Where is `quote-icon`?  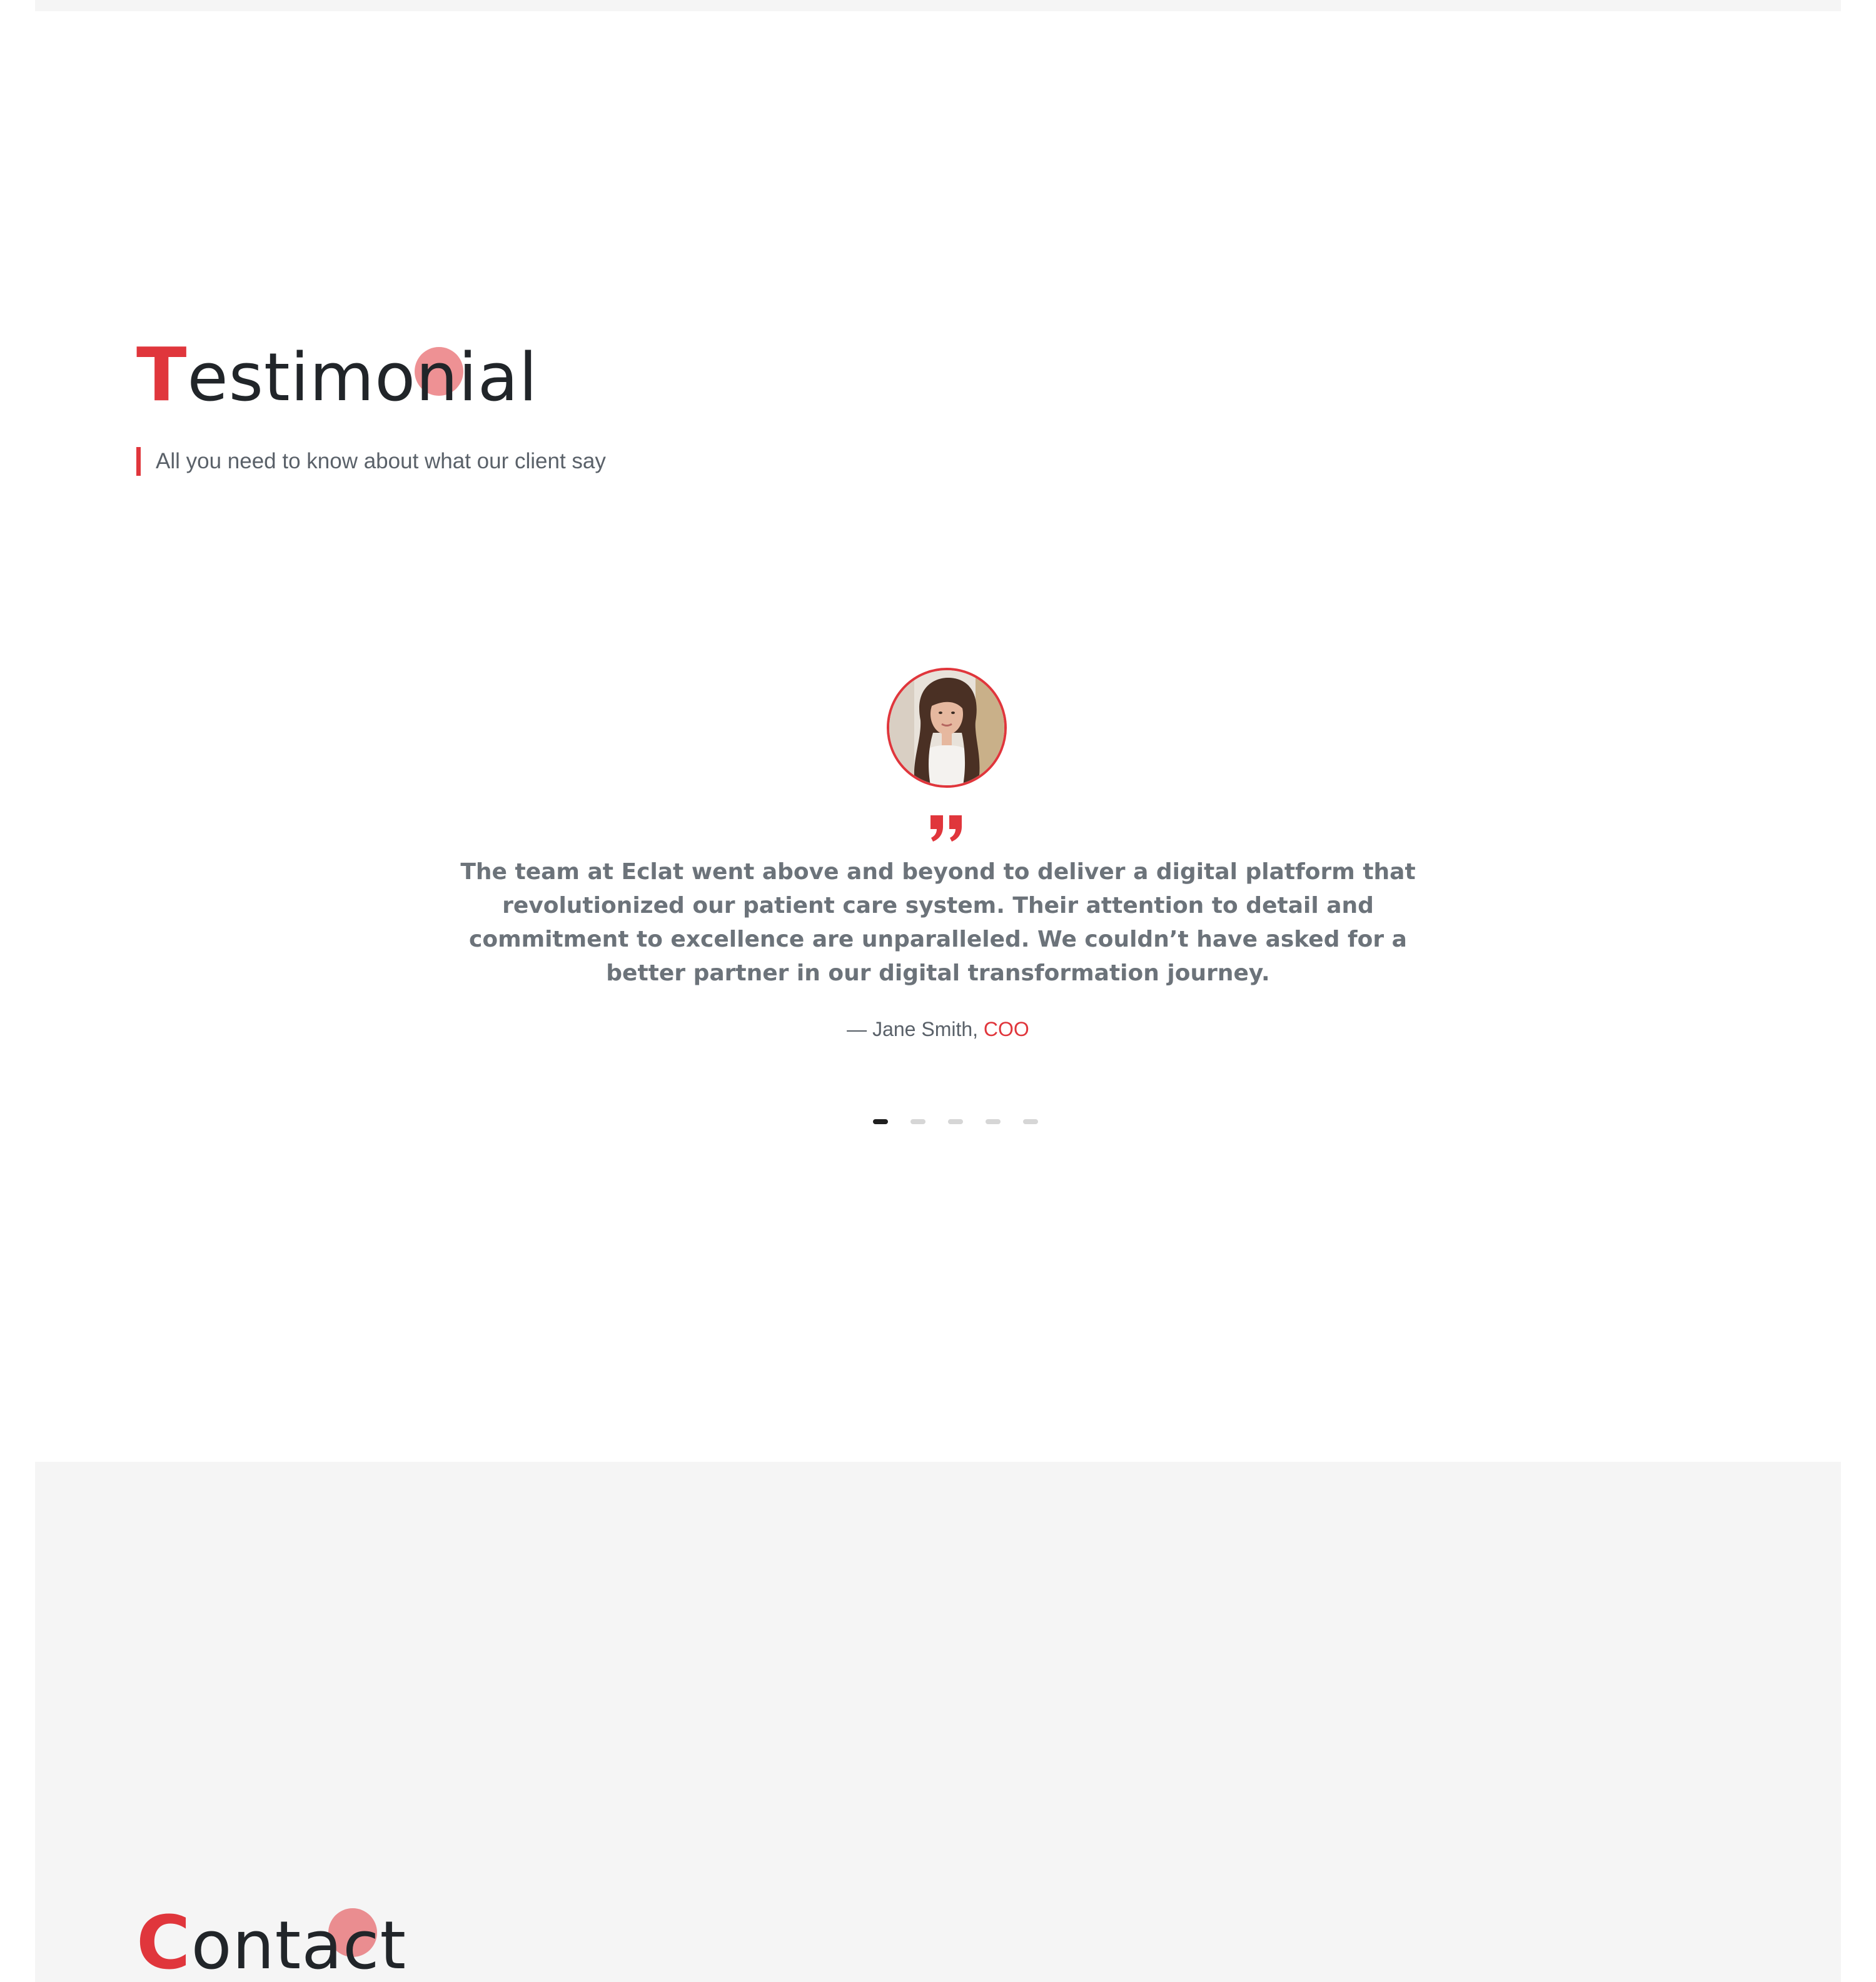 quote-icon is located at coordinates (946, 828).